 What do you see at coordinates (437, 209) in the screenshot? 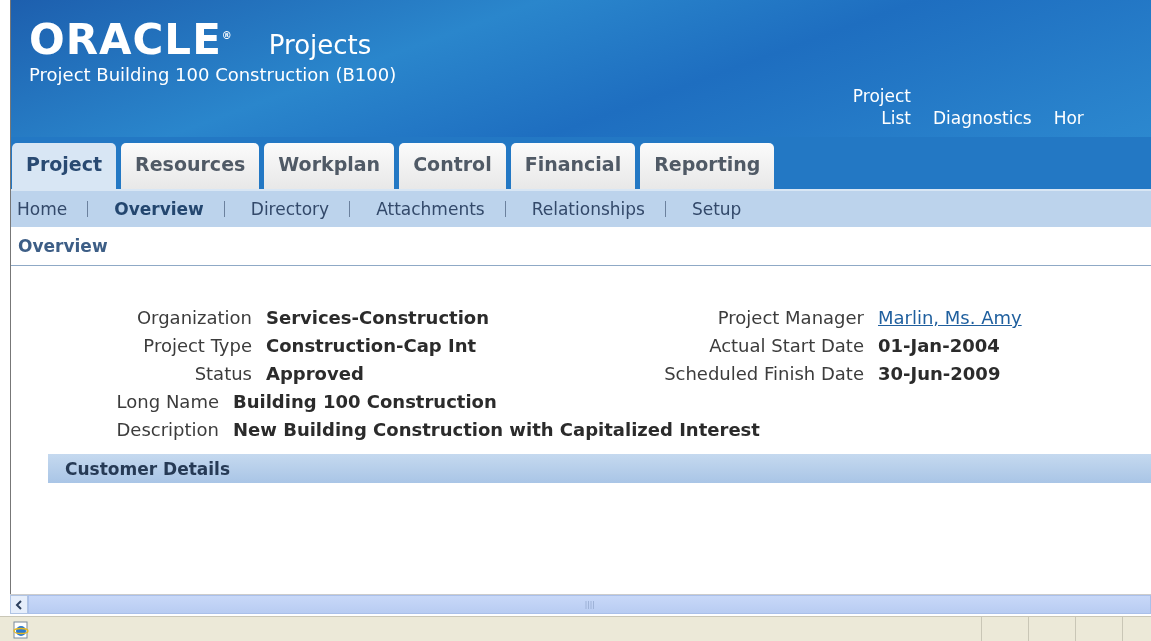
I see `subtab-link: Attachments` at bounding box center [437, 209].